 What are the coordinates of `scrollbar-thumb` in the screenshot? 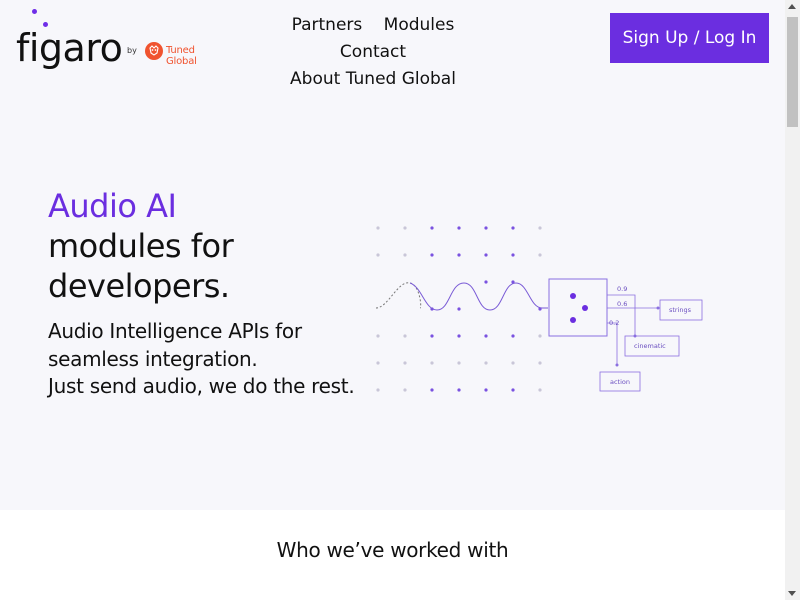 It's located at (792, 72).